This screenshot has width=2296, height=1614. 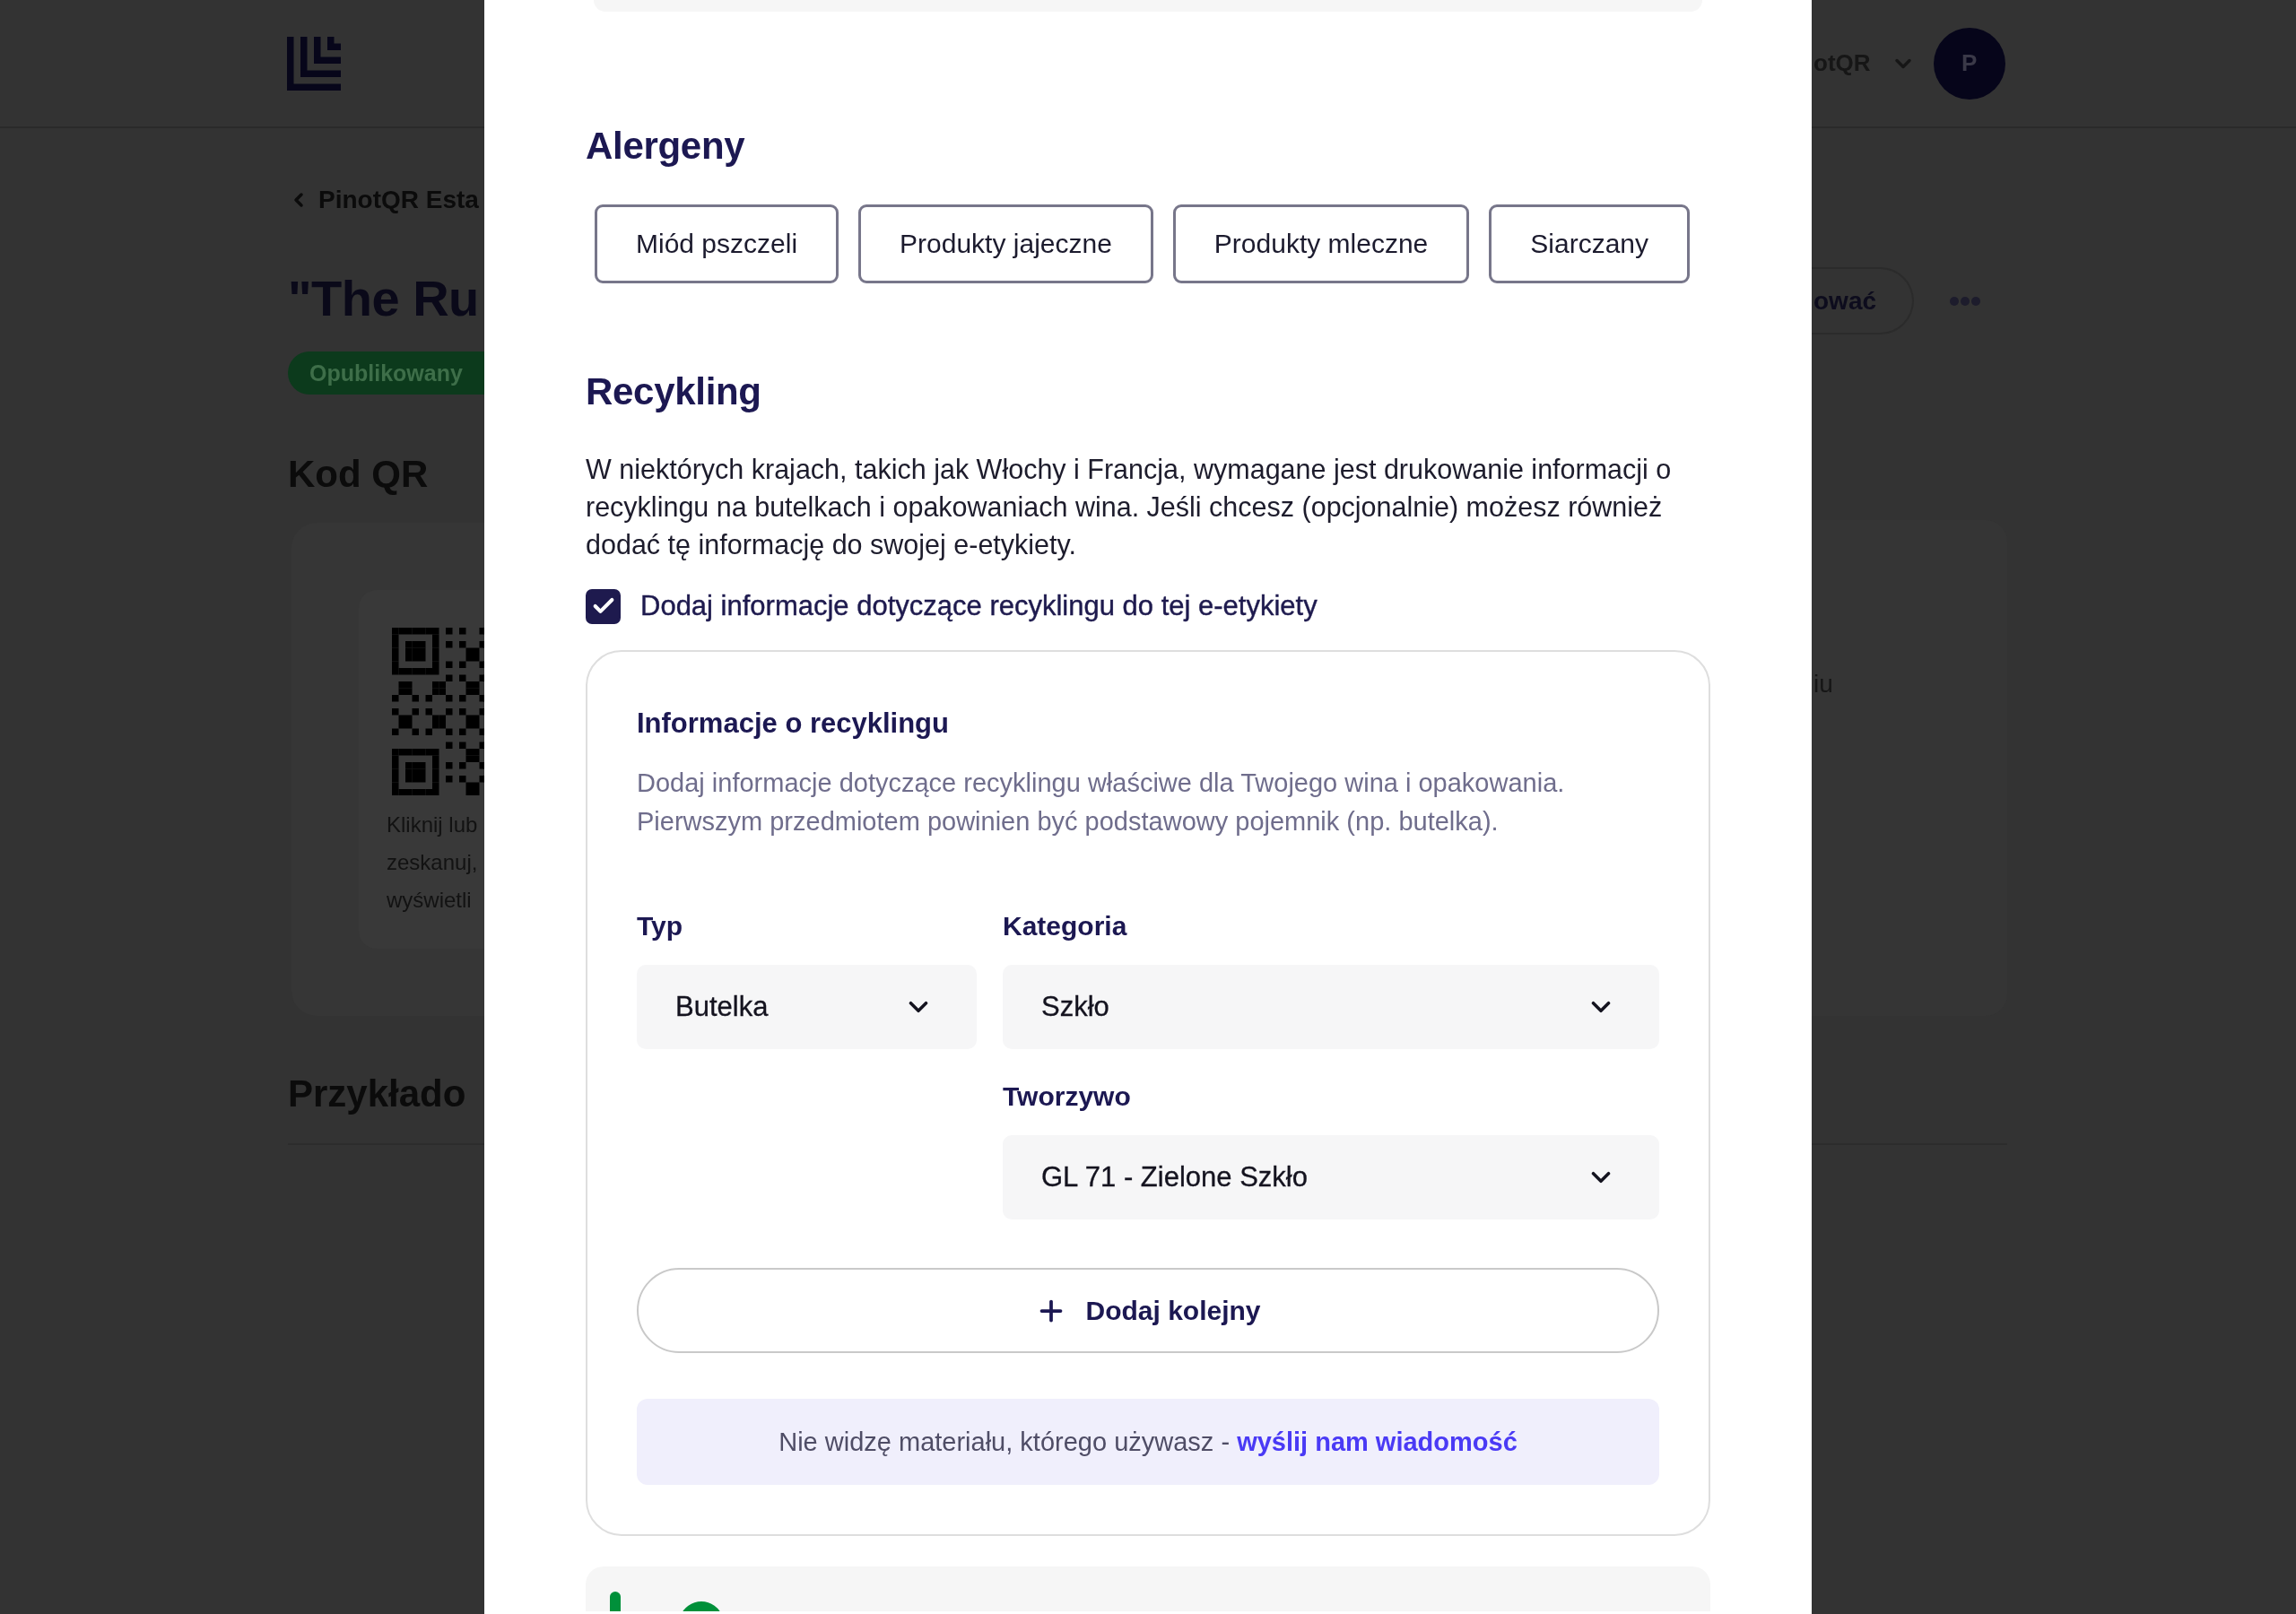 I want to click on section-heading: Alergeny, so click(x=666, y=146).